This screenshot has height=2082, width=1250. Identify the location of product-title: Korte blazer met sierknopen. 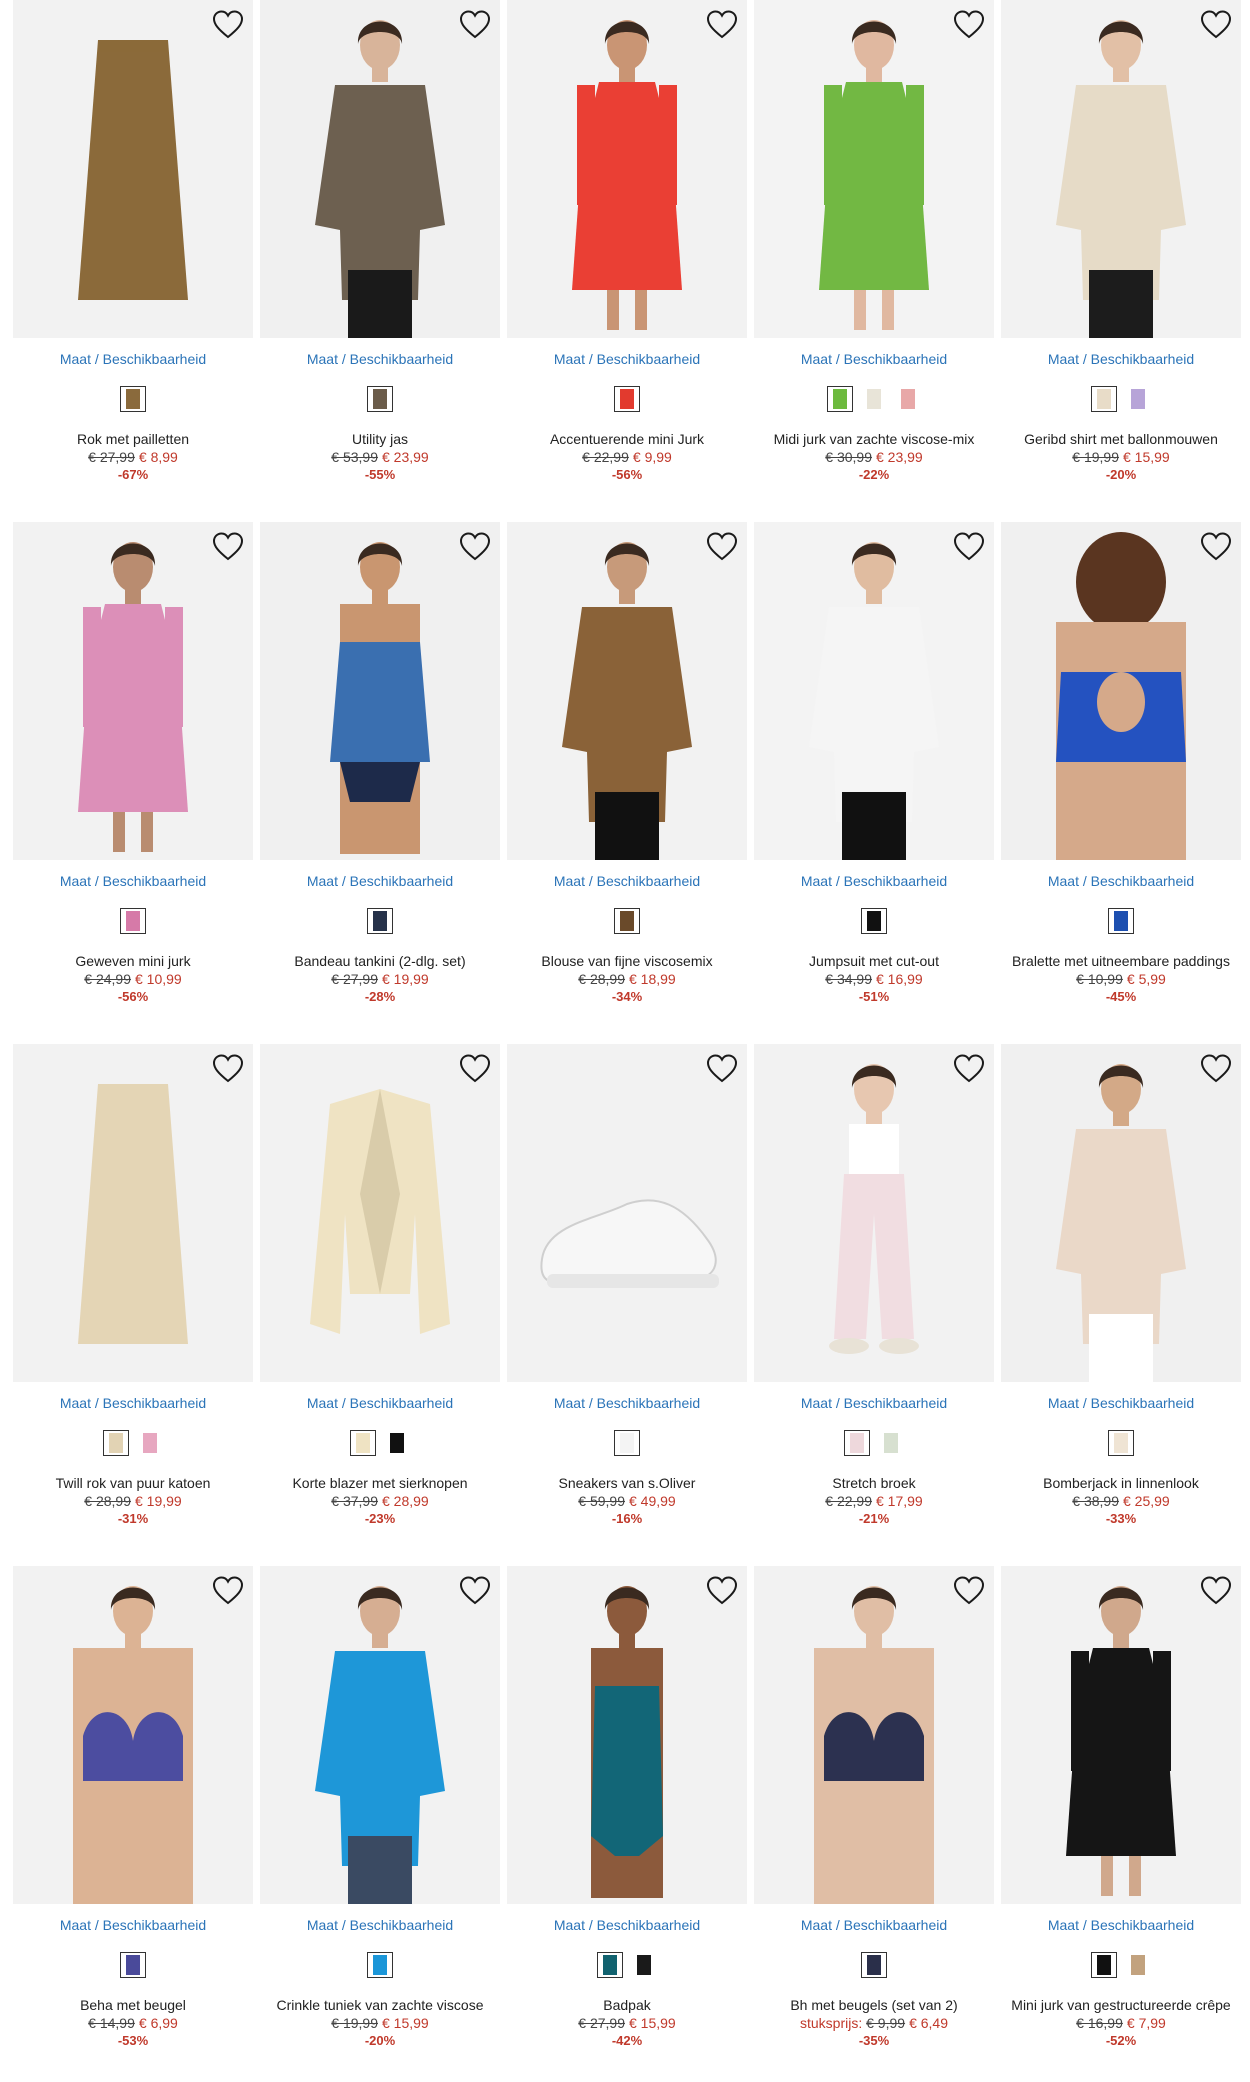
(380, 1483).